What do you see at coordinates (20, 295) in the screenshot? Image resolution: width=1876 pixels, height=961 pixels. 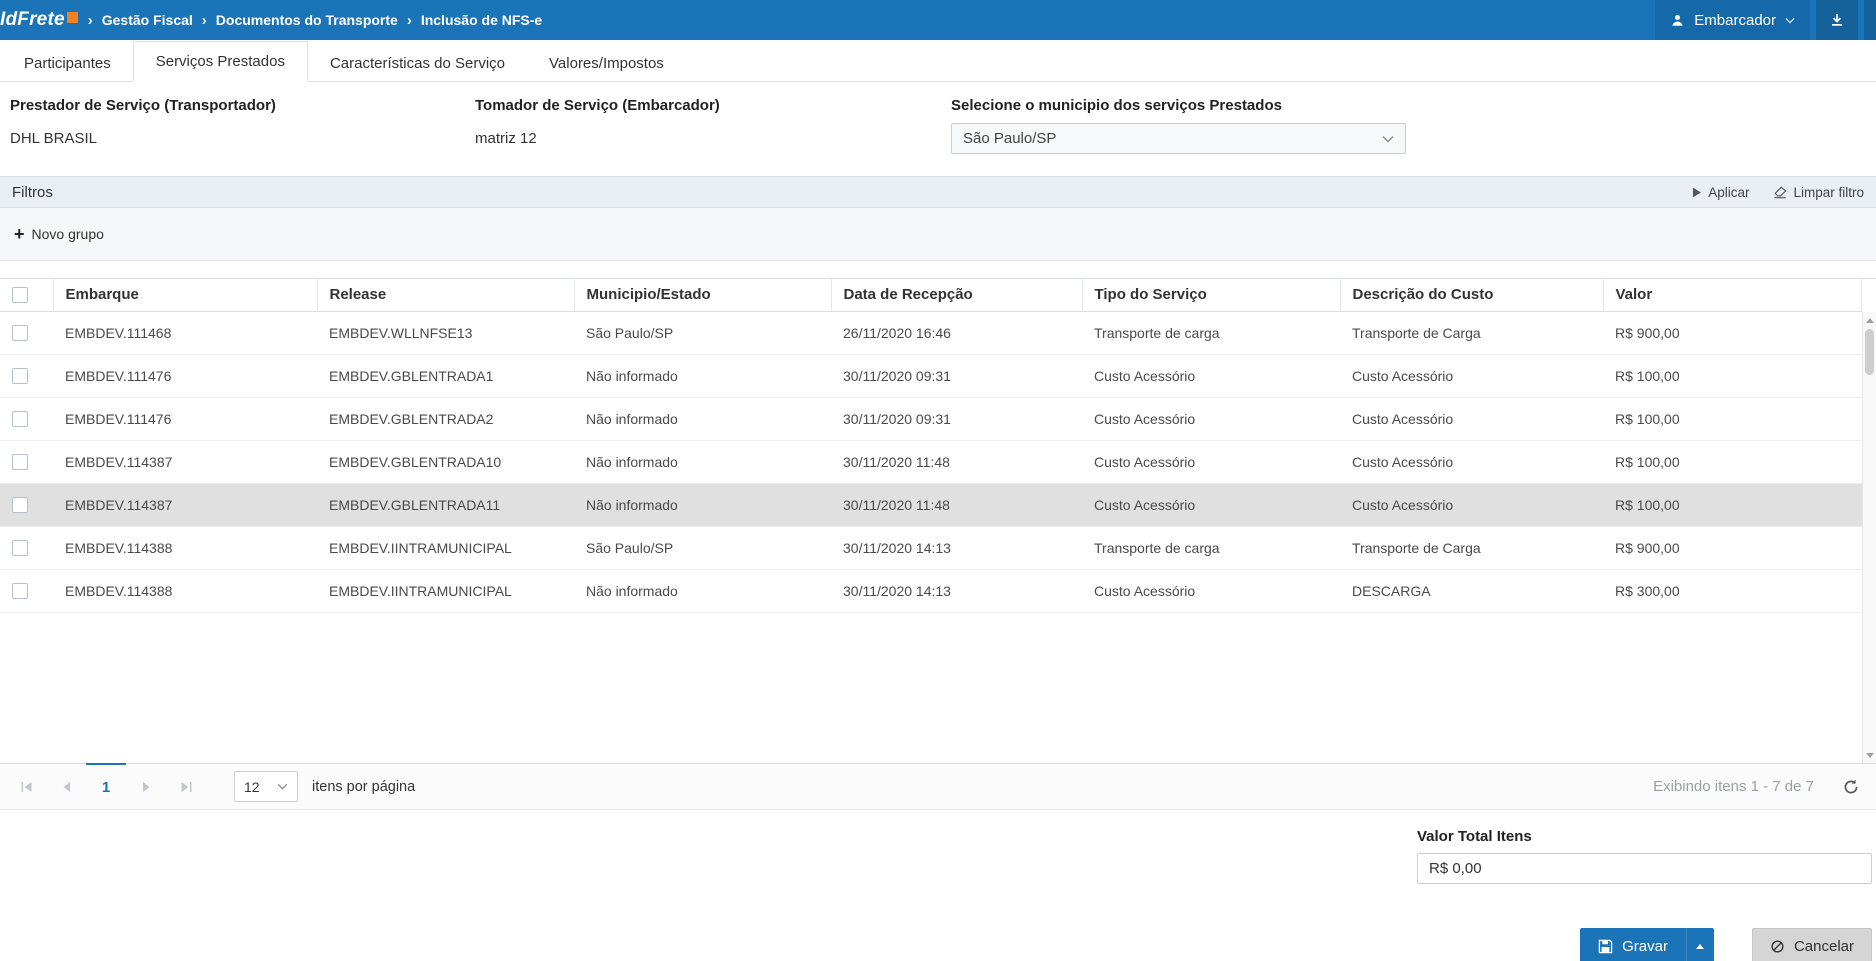 I see `select-all-checkbox` at bounding box center [20, 295].